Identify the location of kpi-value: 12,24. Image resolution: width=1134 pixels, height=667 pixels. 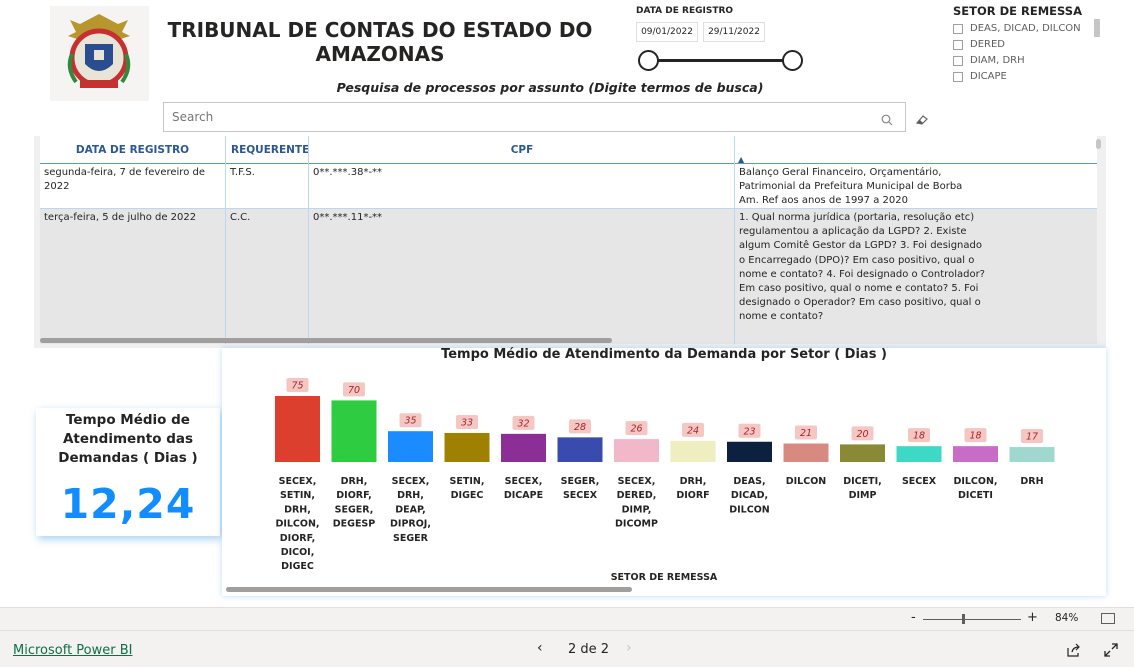
(128, 504).